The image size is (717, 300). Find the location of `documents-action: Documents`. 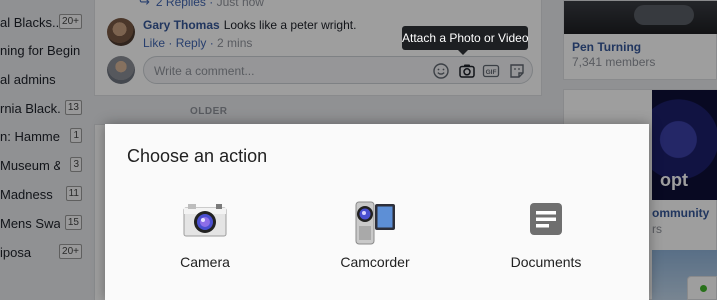

documents-action: Documents is located at coordinates (546, 239).